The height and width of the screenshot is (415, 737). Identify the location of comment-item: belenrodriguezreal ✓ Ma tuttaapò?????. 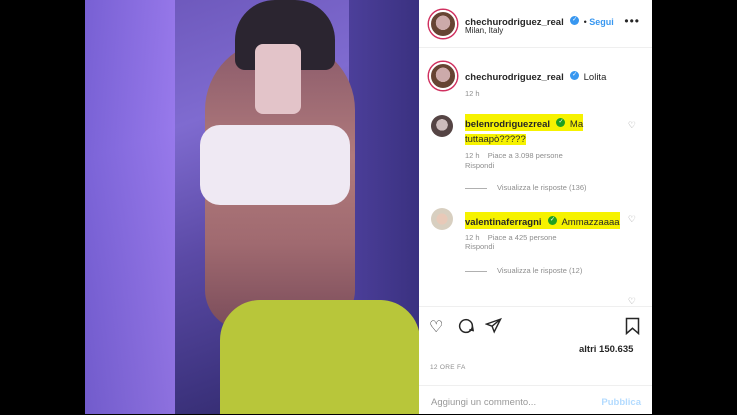
(524, 130).